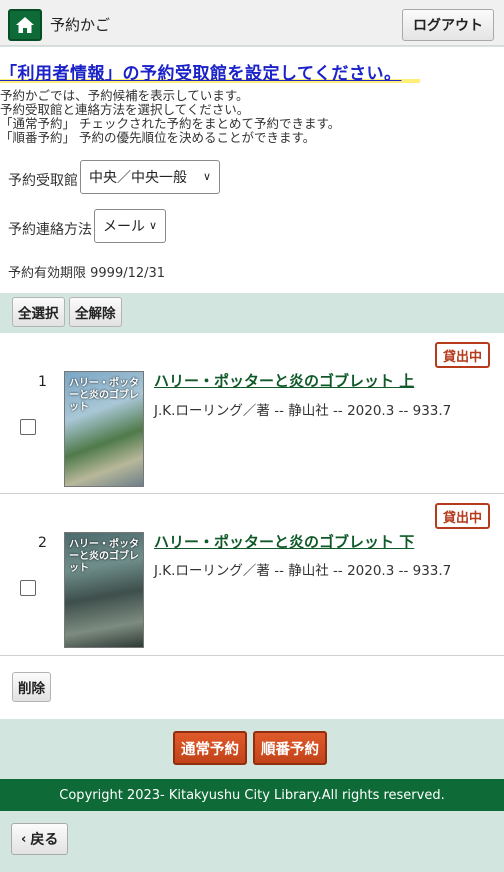 The width and height of the screenshot is (504, 872). What do you see at coordinates (138, 178) in the screenshot?
I see `pickup-library-value: 中央／中央一般` at bounding box center [138, 178].